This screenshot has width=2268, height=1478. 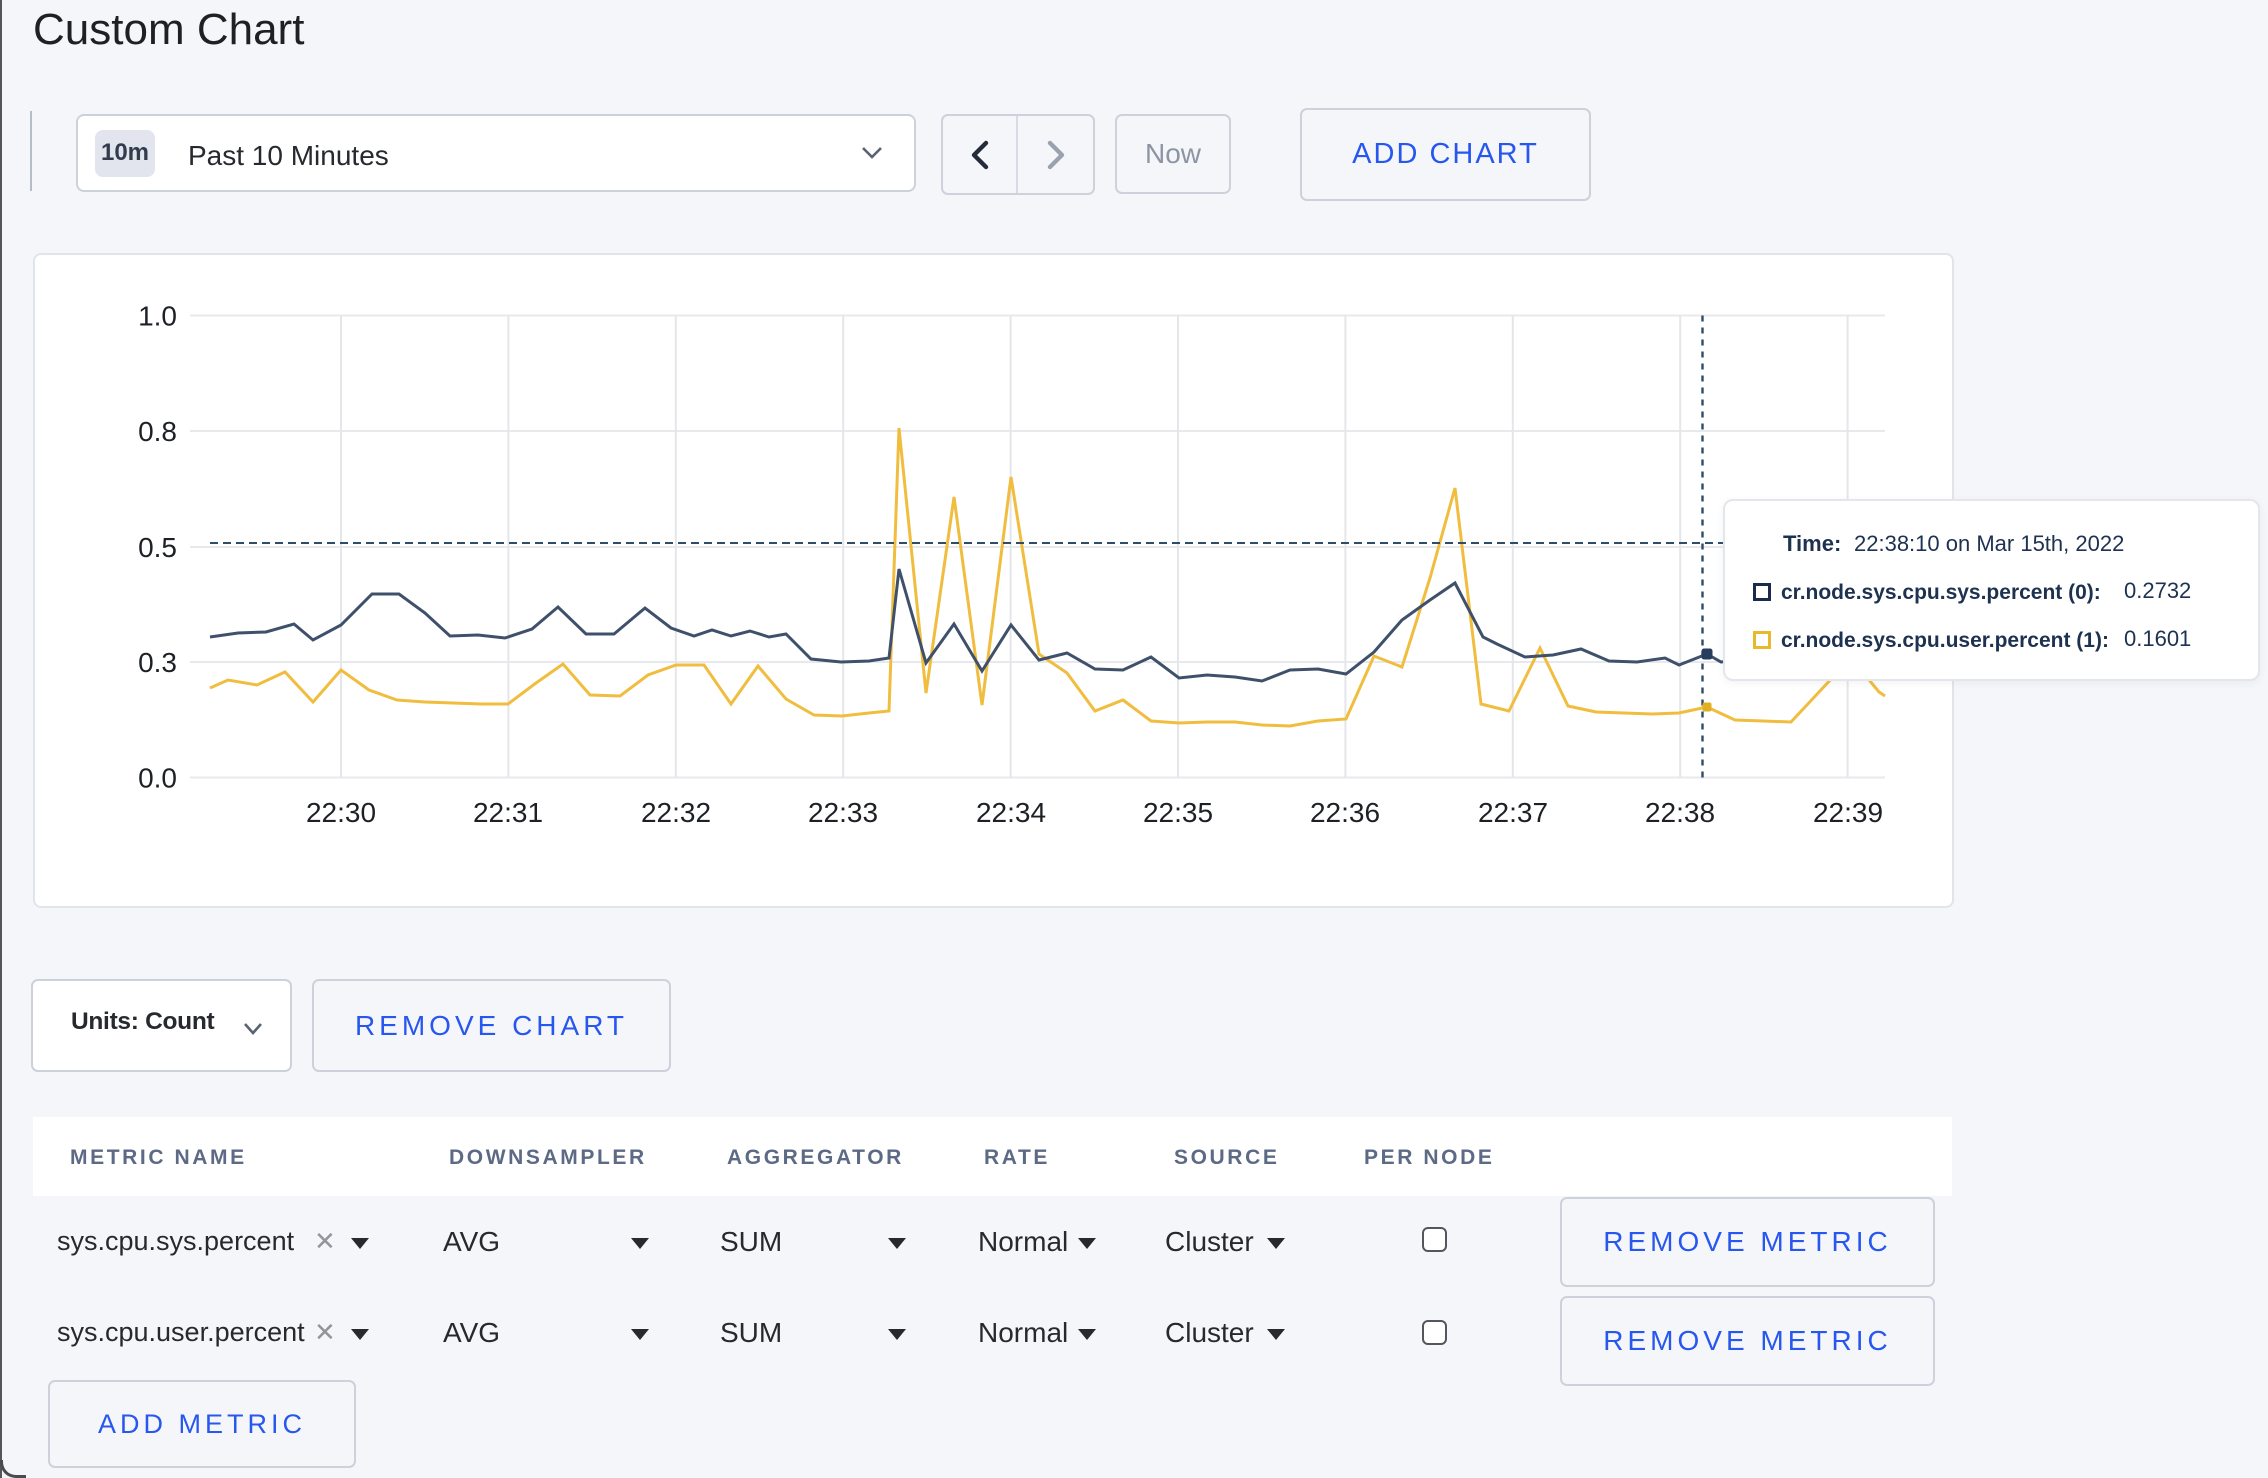 What do you see at coordinates (157, 547) in the screenshot?
I see `svg-text: 0.5` at bounding box center [157, 547].